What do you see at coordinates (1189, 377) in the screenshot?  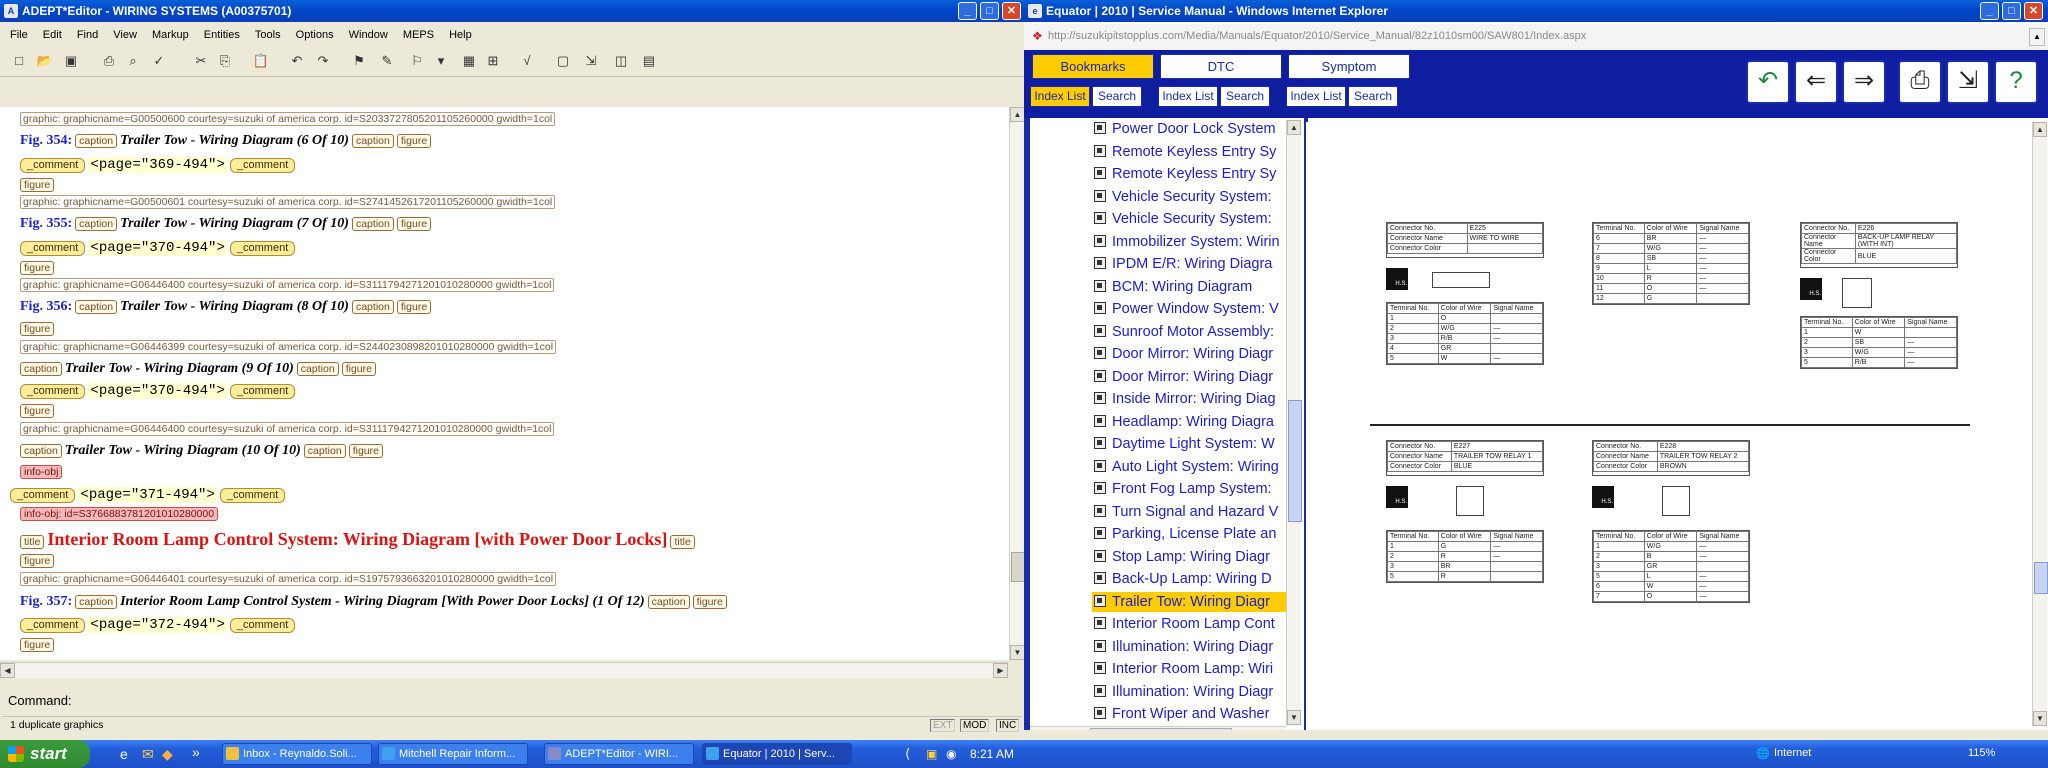 I see `bookmark-item: Door Mirror: Wiring Diagr` at bounding box center [1189, 377].